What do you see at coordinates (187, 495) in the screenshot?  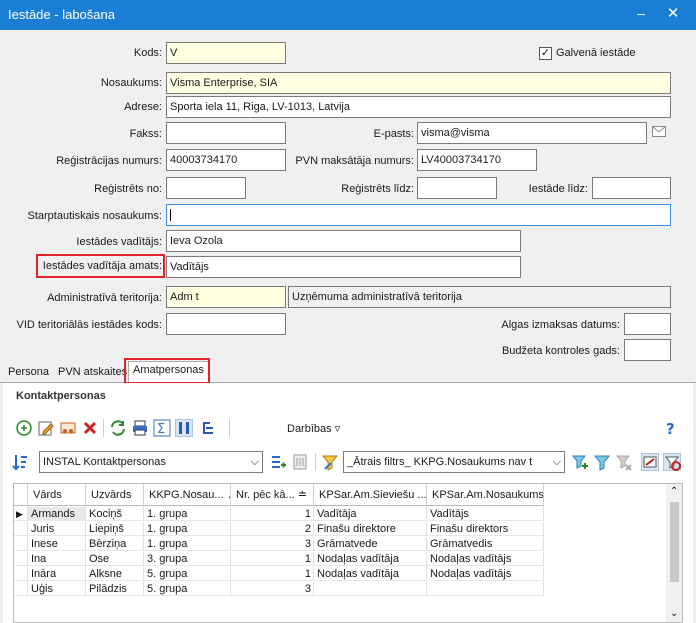 I see `col-header-kkpg: KKPG.Nosau... ▲` at bounding box center [187, 495].